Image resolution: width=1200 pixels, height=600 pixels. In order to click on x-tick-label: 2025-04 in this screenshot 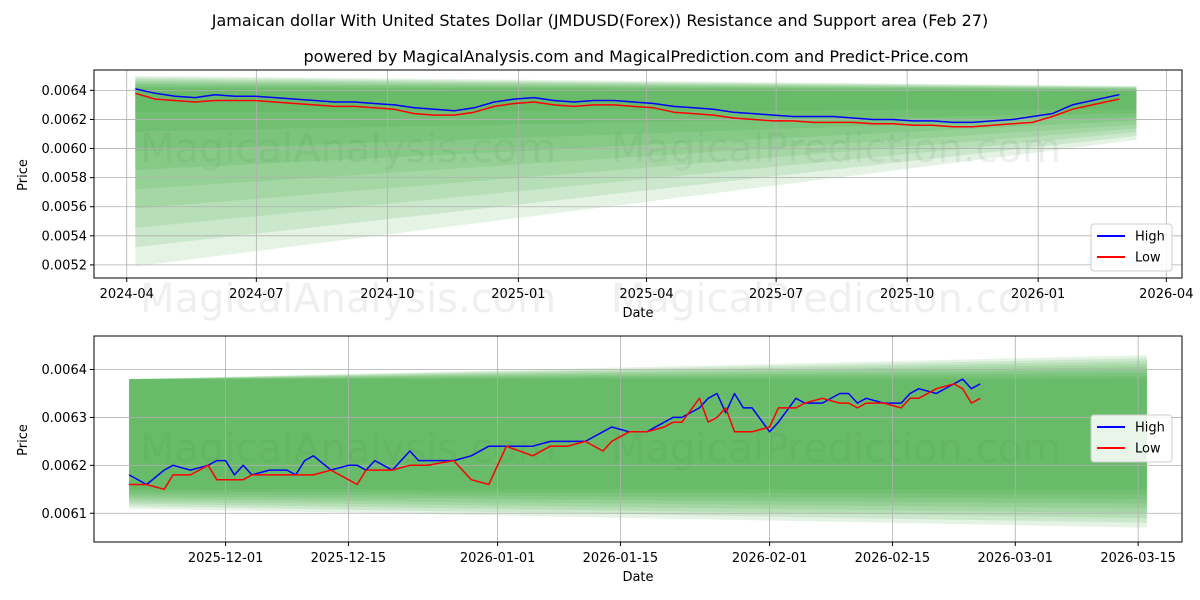, I will do `click(646, 294)`.